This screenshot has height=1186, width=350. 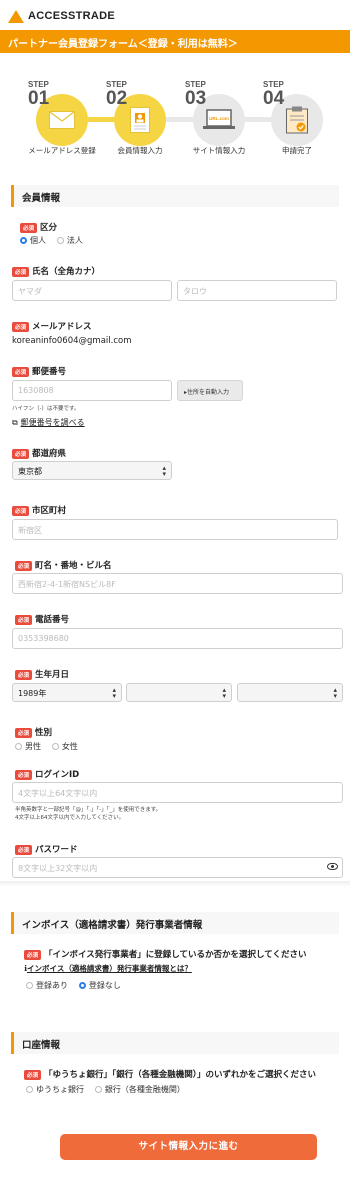 What do you see at coordinates (88, 810) in the screenshot?
I see `login-id-note-1: 半角英数字と一部記号「@」「.」「-」「_」を使用できます。` at bounding box center [88, 810].